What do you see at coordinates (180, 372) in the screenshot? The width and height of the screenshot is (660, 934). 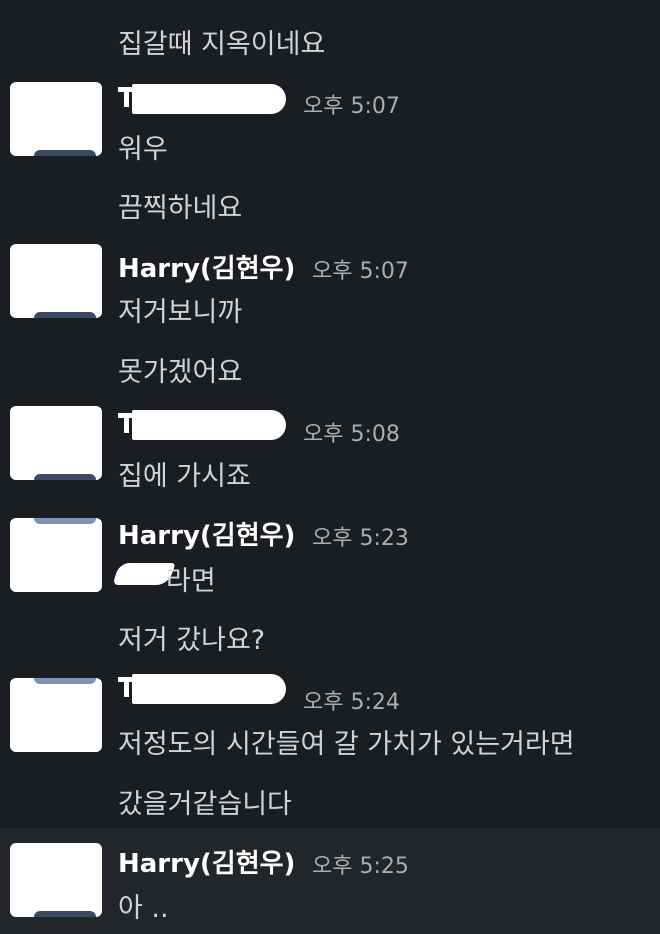 I see `message-text: 못가겠어요` at bounding box center [180, 372].